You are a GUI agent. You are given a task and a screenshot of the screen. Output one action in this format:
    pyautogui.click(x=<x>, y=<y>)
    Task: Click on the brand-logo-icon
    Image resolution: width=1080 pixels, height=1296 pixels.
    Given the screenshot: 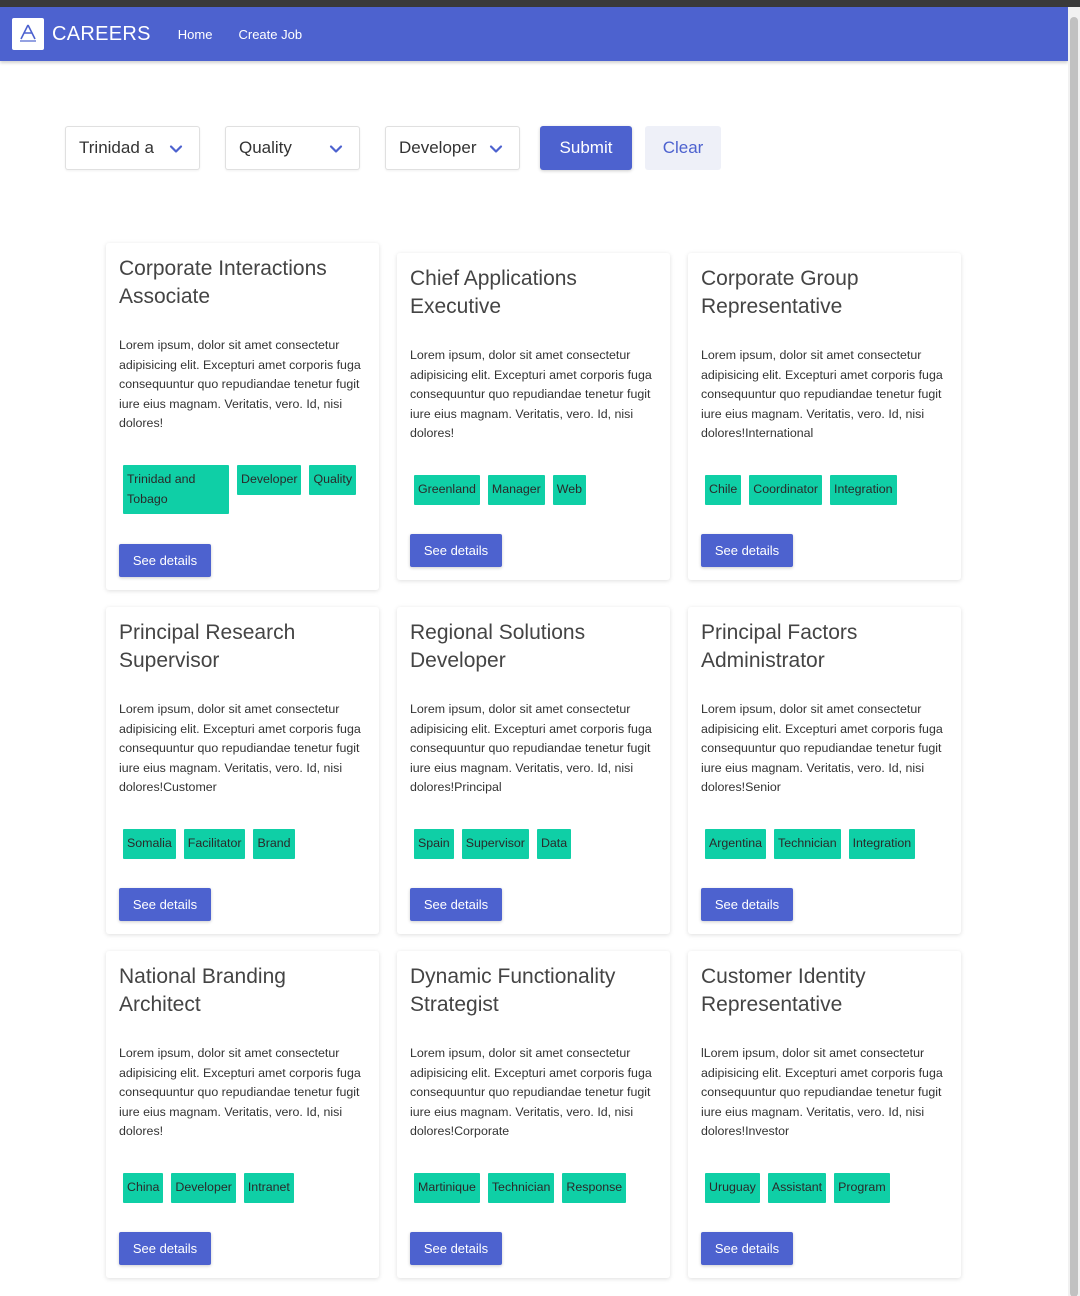 What is the action you would take?
    pyautogui.click(x=28, y=34)
    